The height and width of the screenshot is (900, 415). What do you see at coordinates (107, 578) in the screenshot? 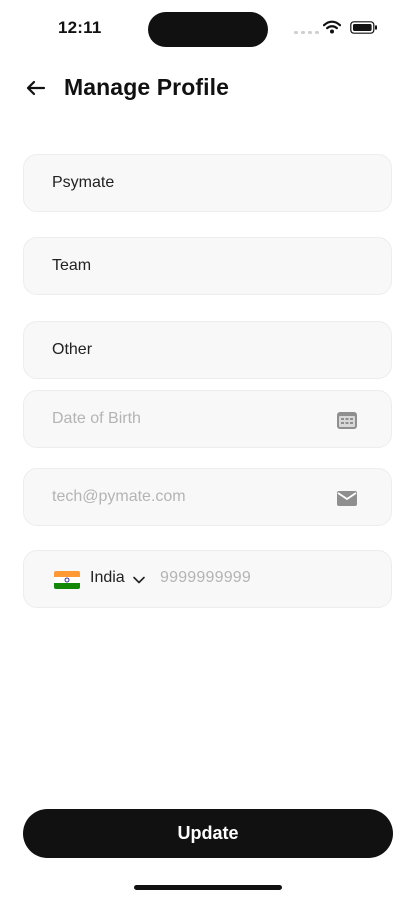
I see `country-selector: India` at bounding box center [107, 578].